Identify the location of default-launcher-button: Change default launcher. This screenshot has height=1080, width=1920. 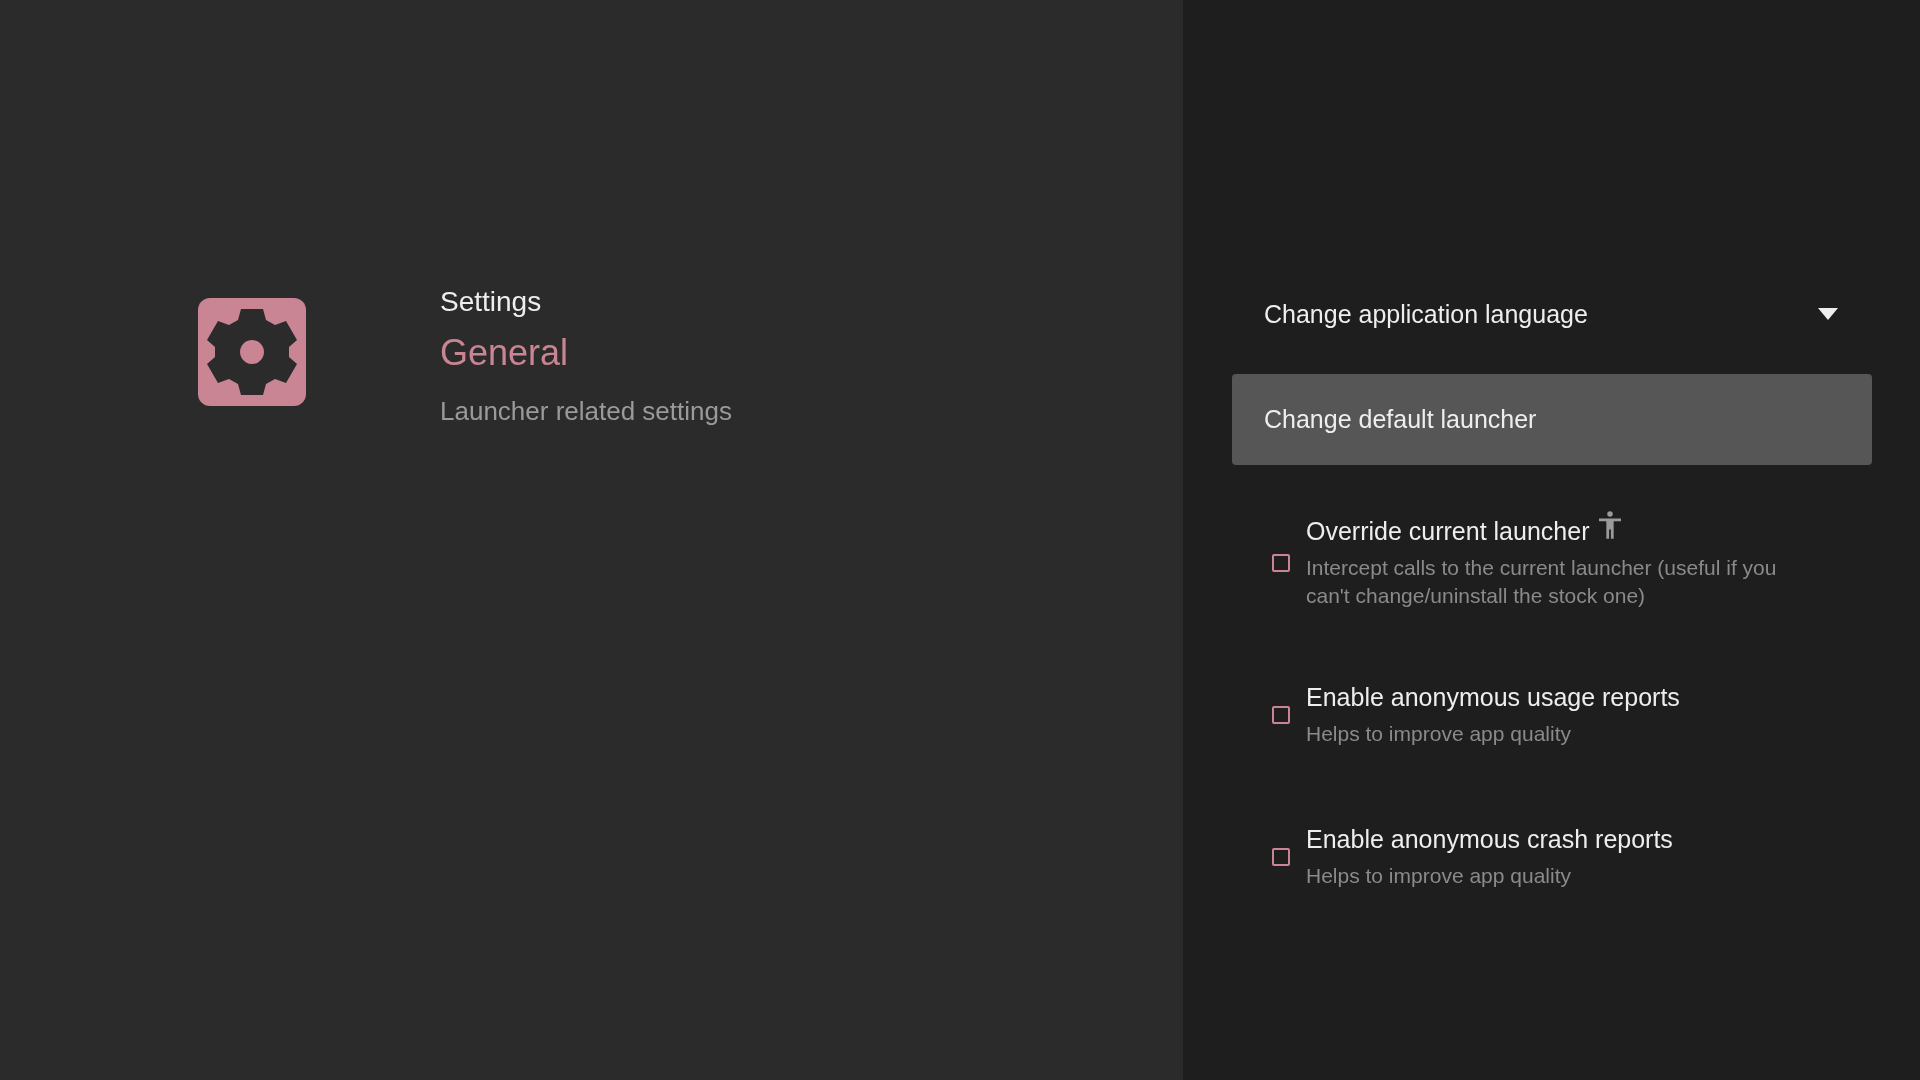
(1552, 419).